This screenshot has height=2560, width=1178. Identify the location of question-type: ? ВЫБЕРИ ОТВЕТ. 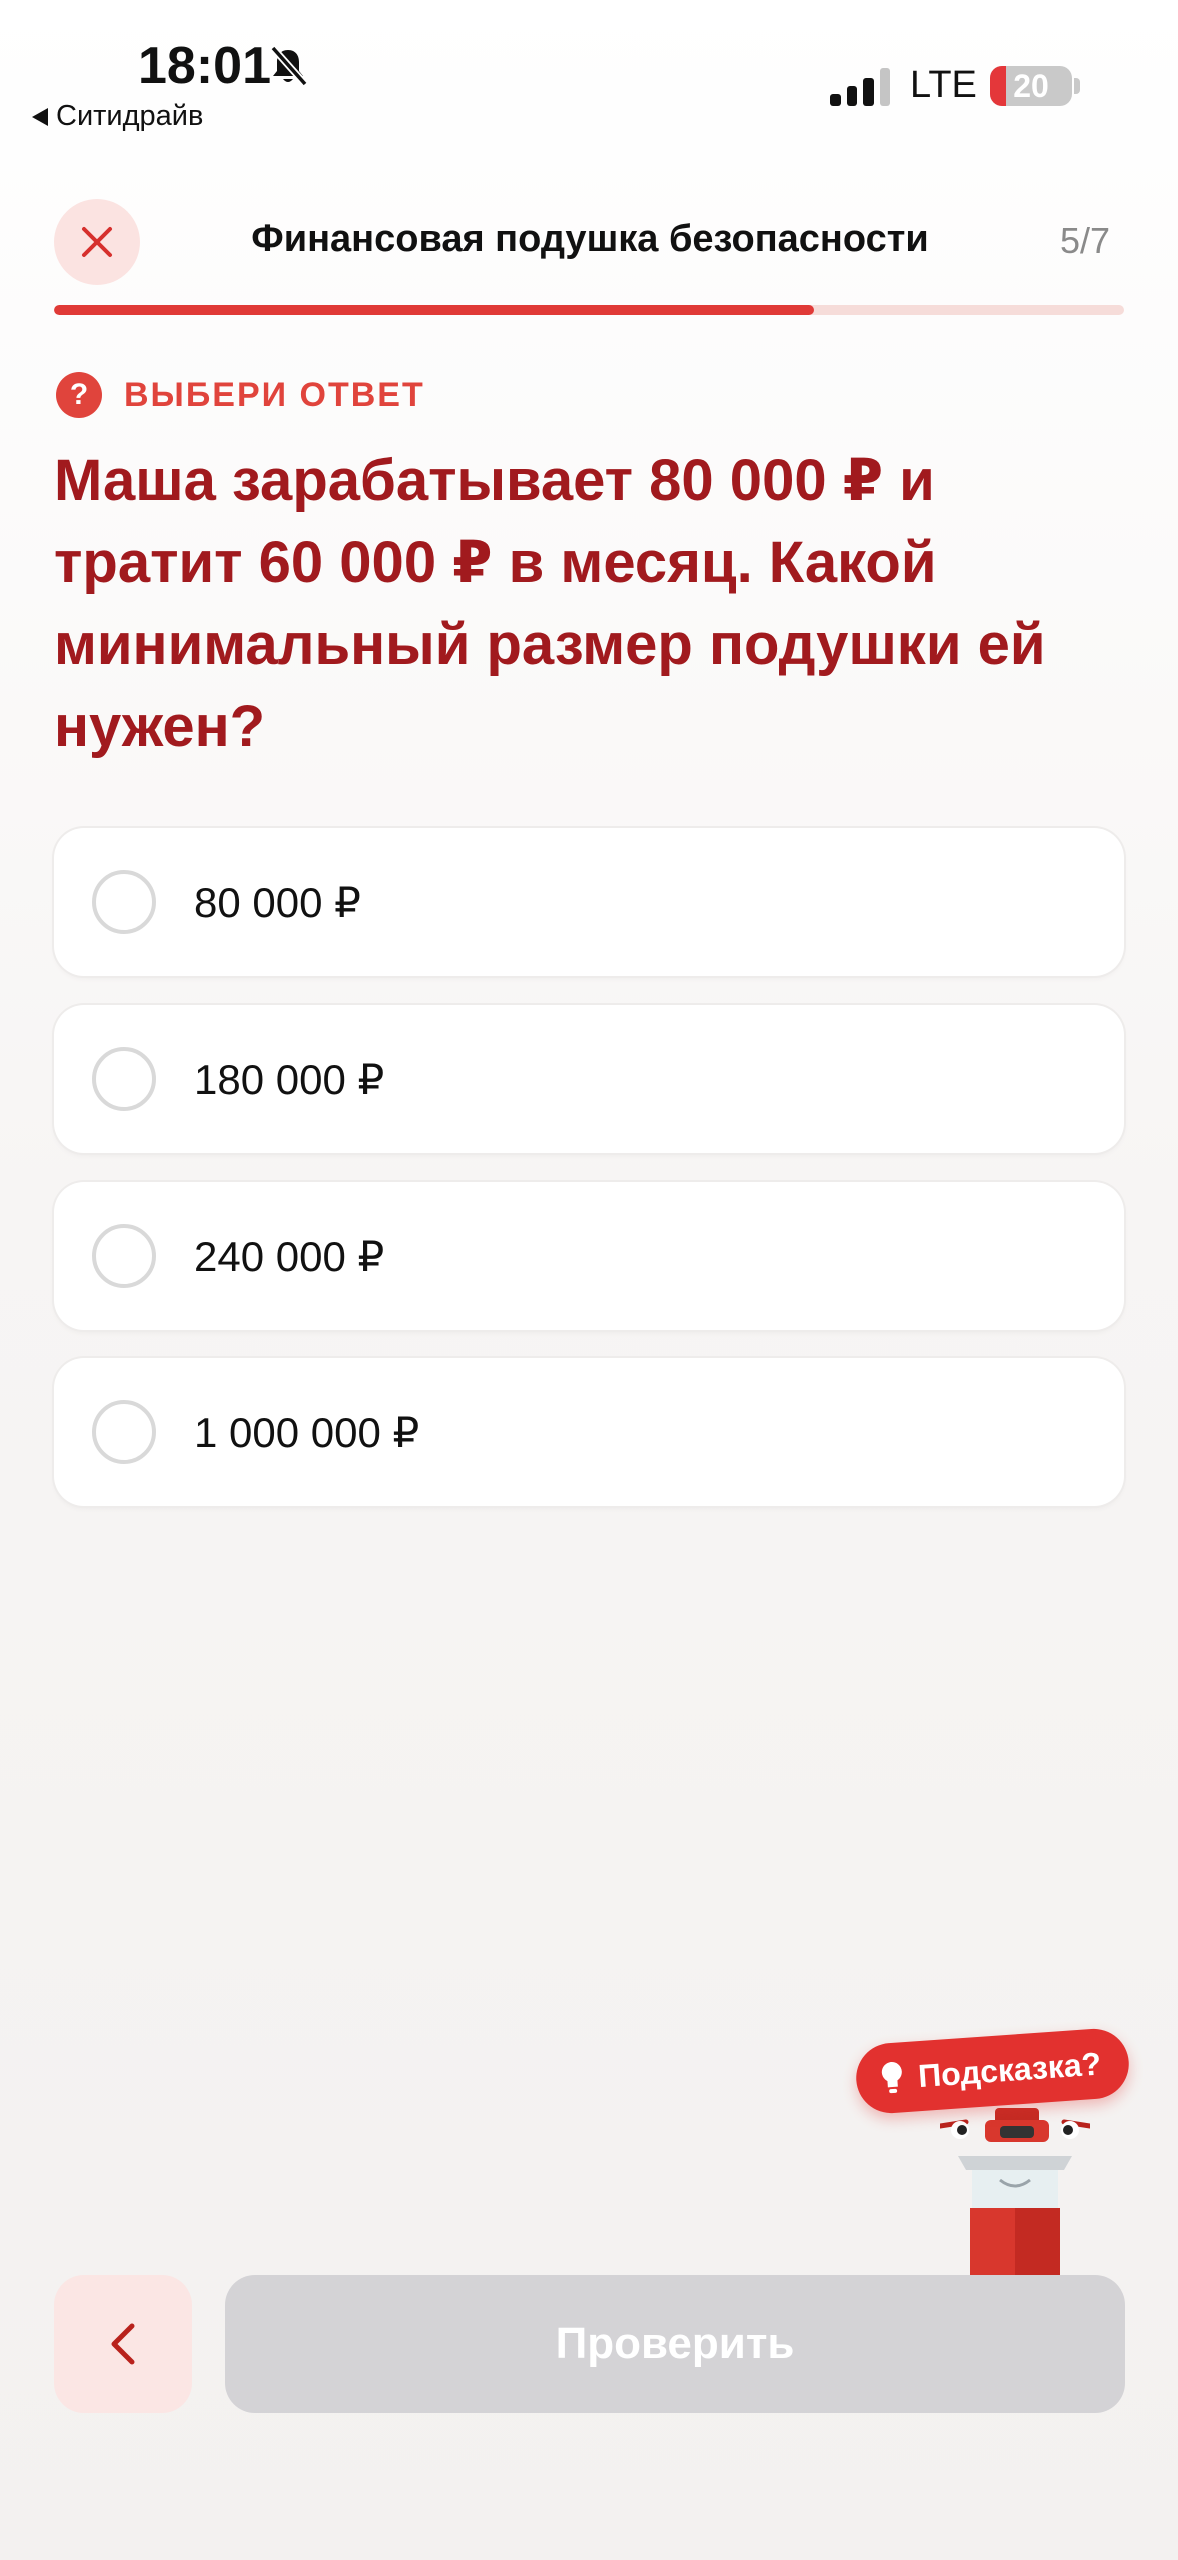
(240, 395).